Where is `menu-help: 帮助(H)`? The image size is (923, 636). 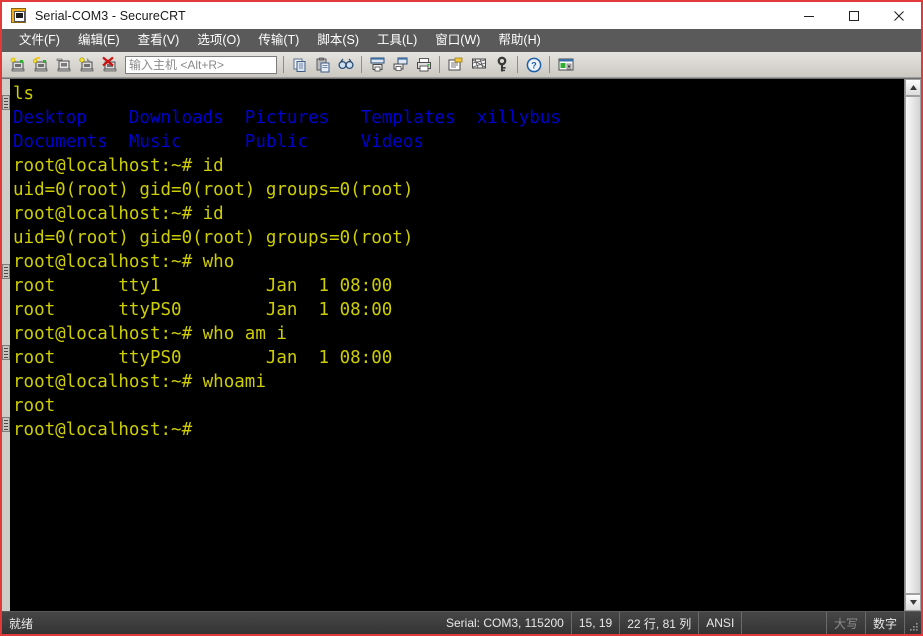
menu-help: 帮助(H) is located at coordinates (519, 40).